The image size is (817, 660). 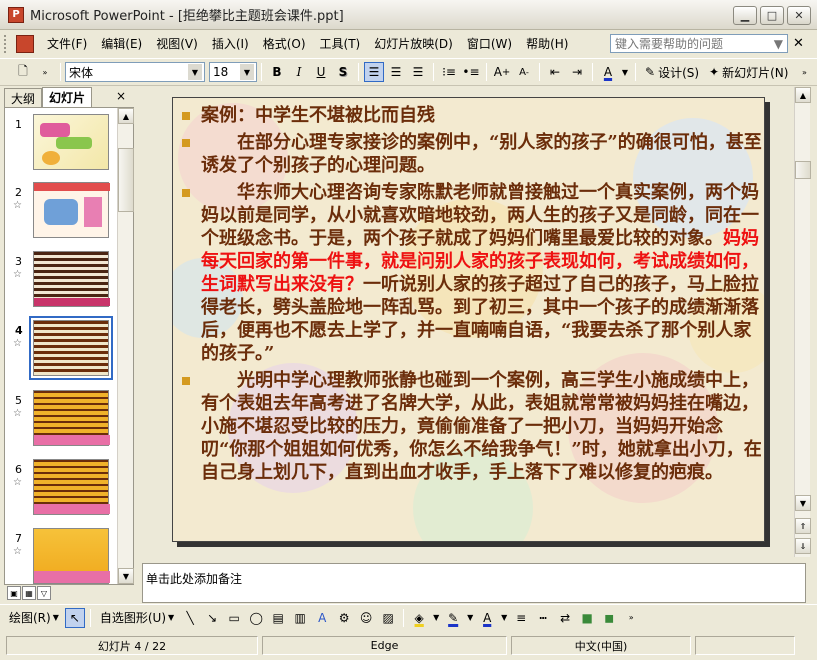 I want to click on menu-insert: 插入(I), so click(x=230, y=43).